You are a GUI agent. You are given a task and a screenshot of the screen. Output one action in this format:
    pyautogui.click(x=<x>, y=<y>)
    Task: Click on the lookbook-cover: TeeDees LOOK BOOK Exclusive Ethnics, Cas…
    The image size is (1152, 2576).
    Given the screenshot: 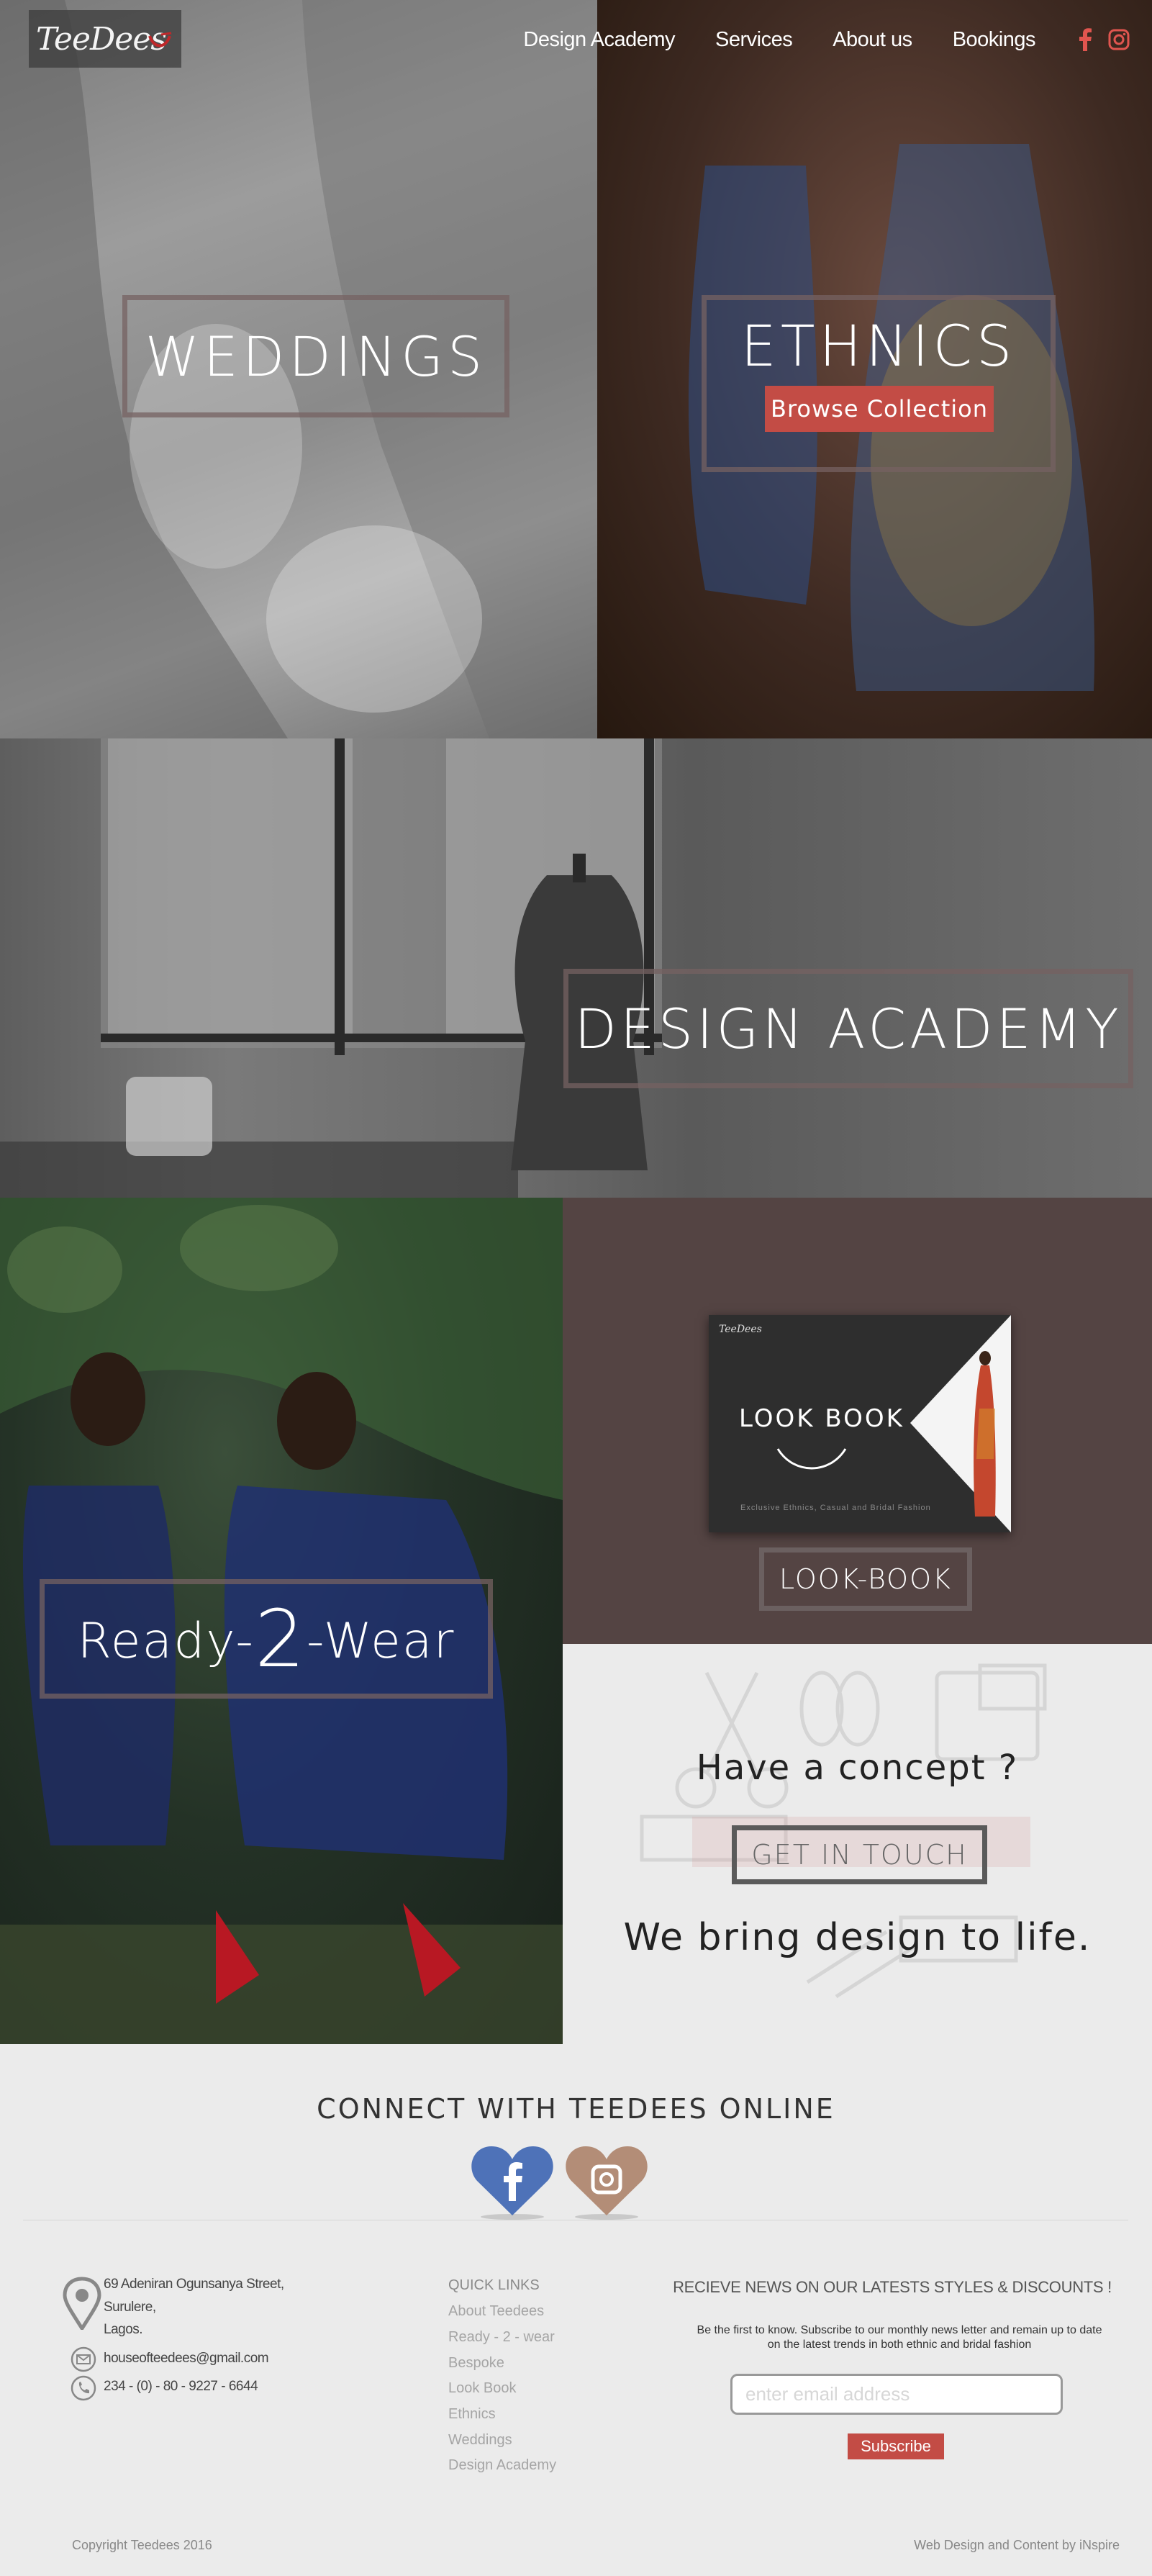 What is the action you would take?
    pyautogui.click(x=860, y=1423)
    